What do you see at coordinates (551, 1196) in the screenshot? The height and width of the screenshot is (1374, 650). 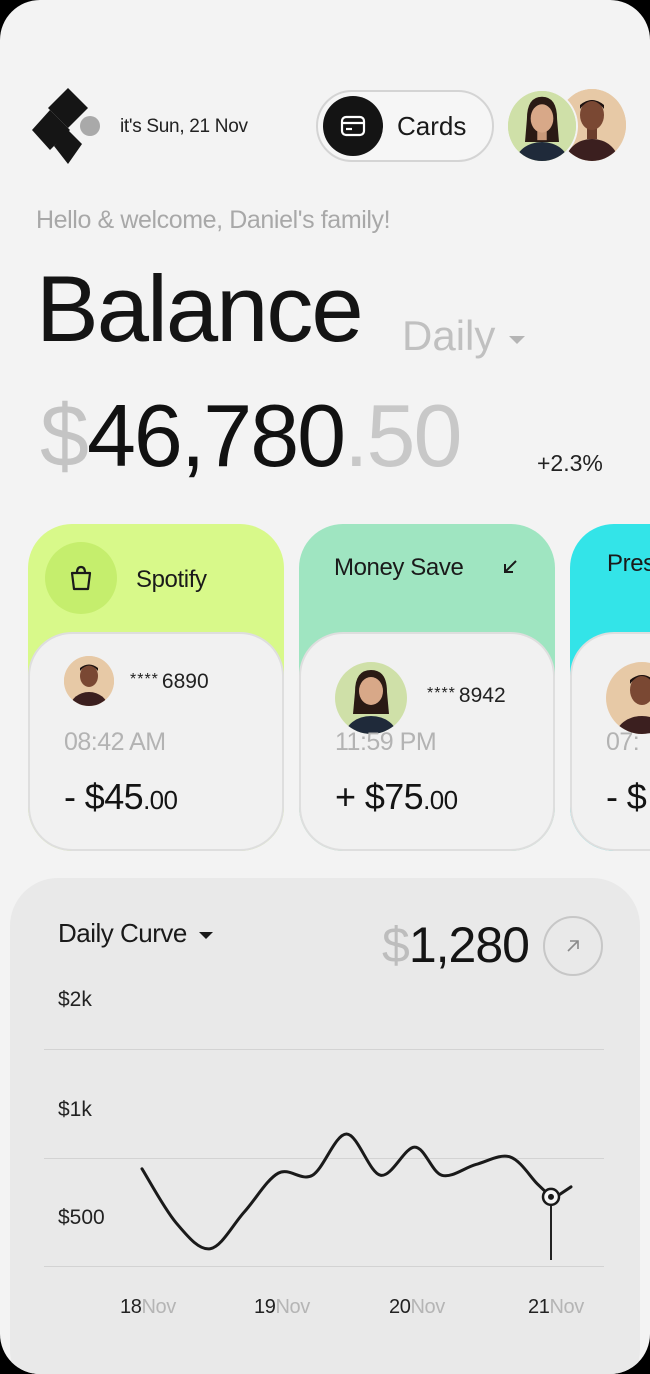 I see `highlight-point-dot` at bounding box center [551, 1196].